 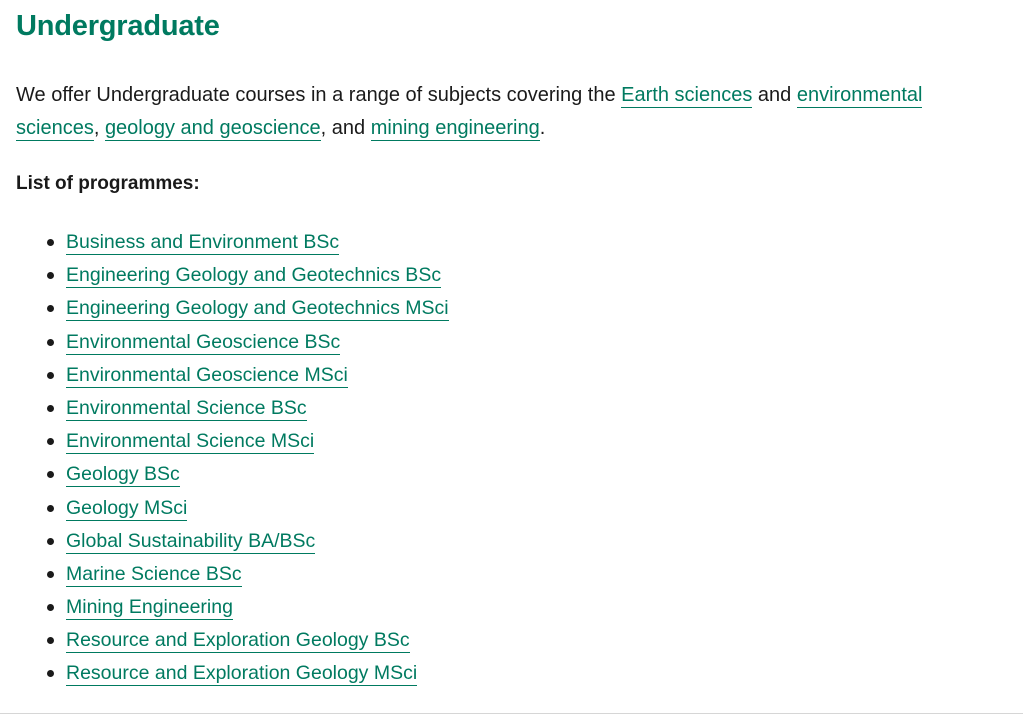 What do you see at coordinates (526, 508) in the screenshot?
I see `list-item: Geology MSci` at bounding box center [526, 508].